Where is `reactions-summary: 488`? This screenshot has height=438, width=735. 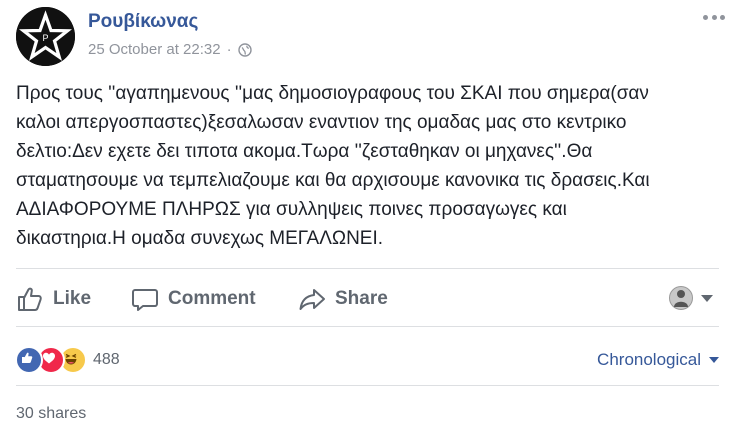 reactions-summary: 488 is located at coordinates (67, 360).